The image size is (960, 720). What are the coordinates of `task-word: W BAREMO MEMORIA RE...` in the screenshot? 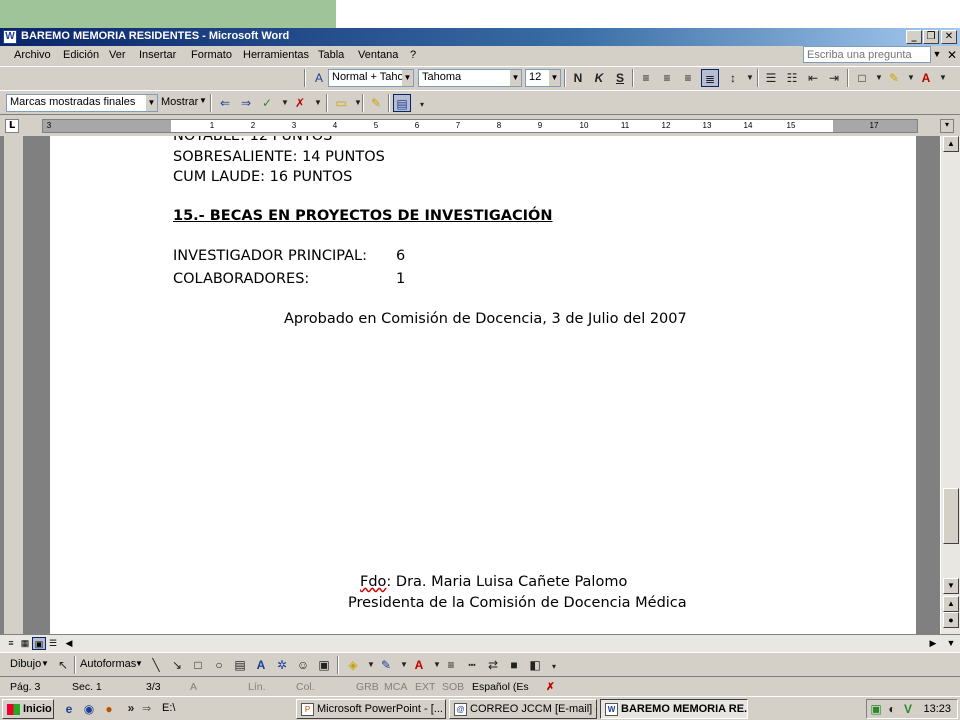 It's located at (674, 709).